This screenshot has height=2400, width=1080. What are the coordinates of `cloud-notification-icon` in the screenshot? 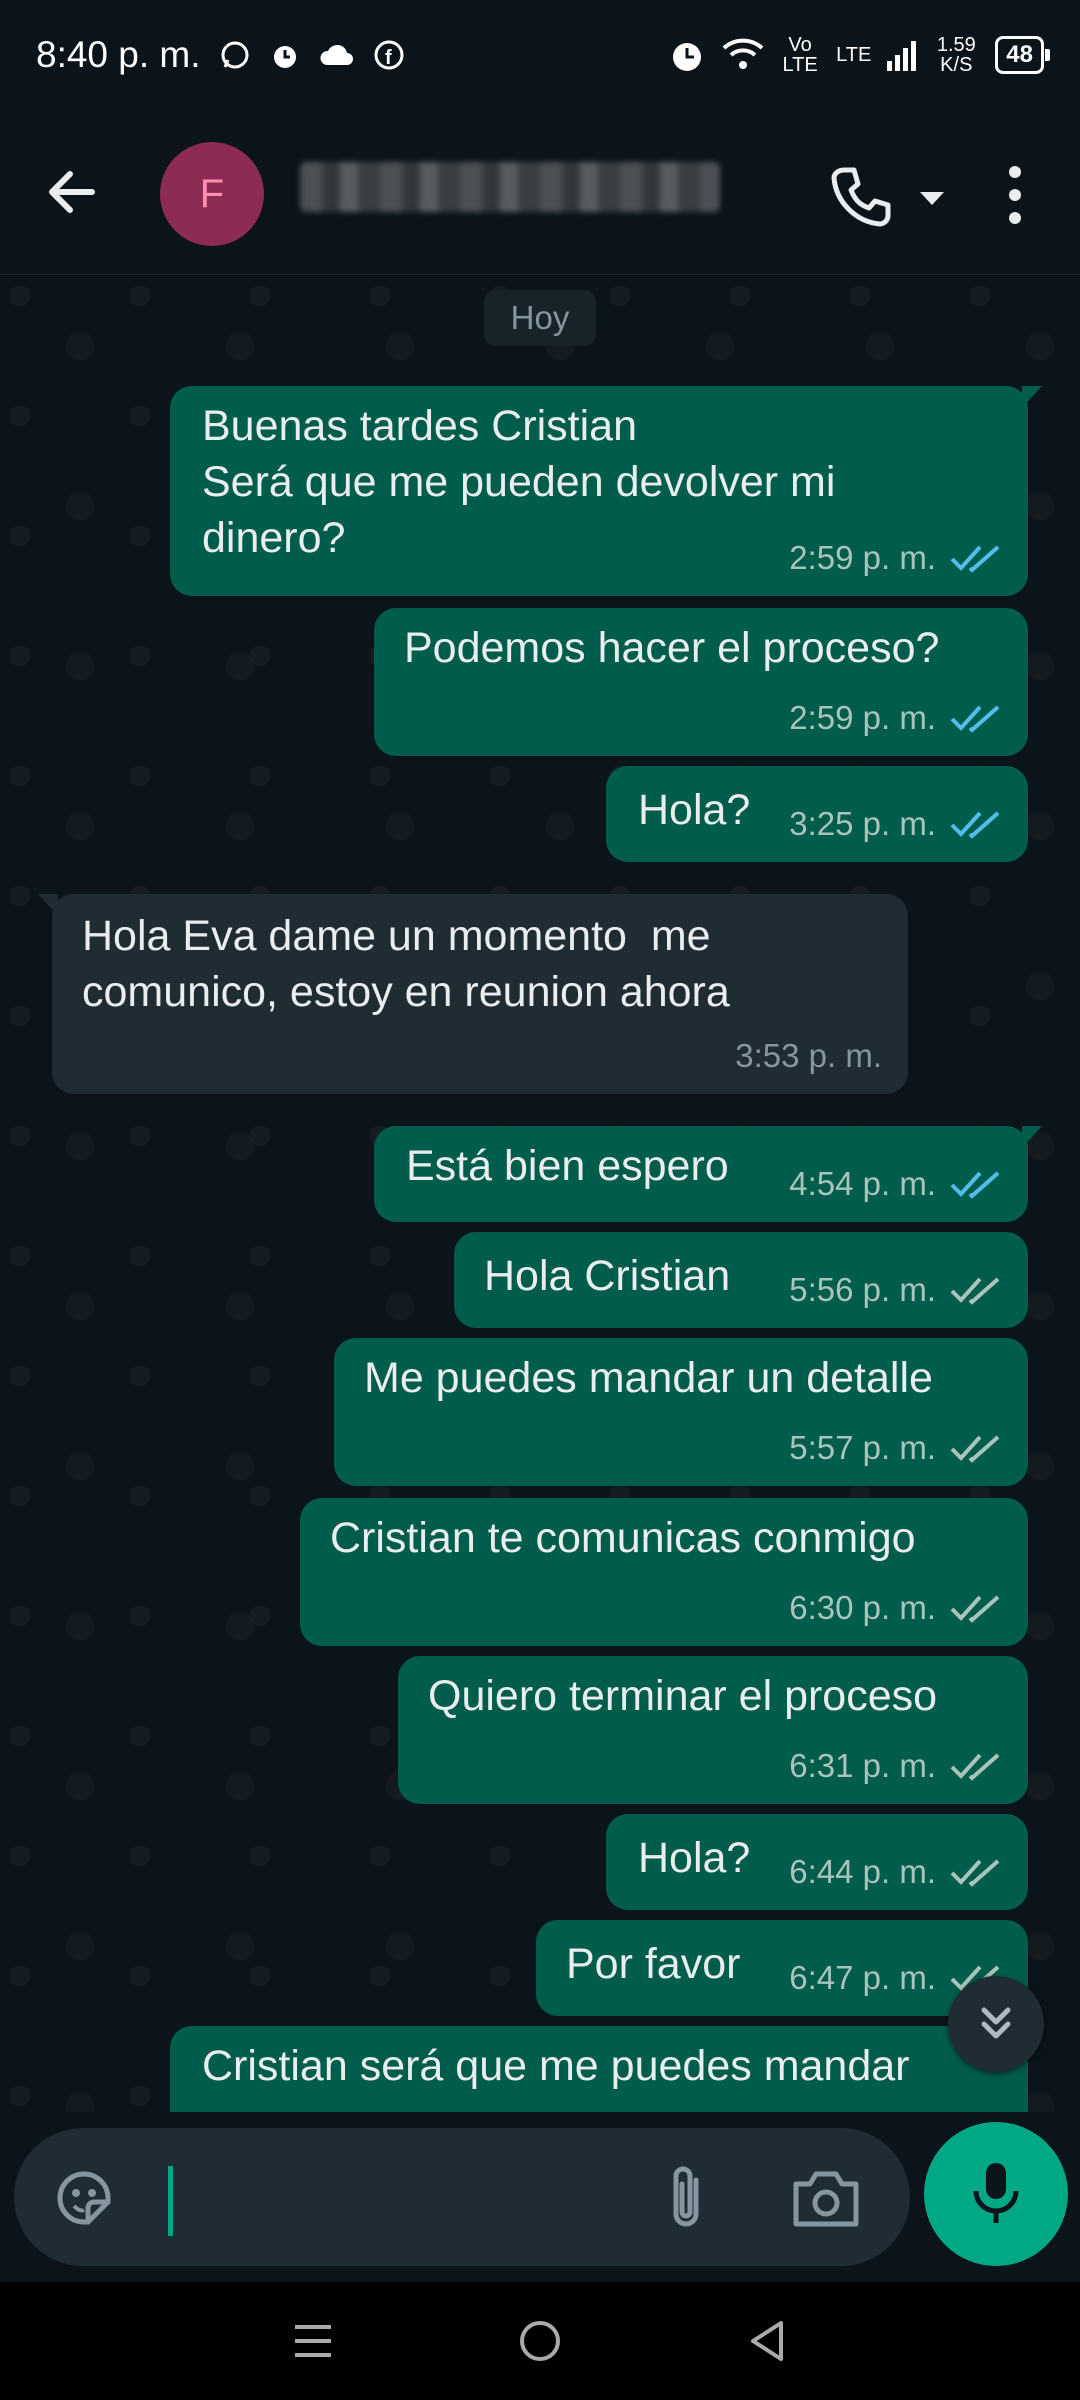 It's located at (337, 55).